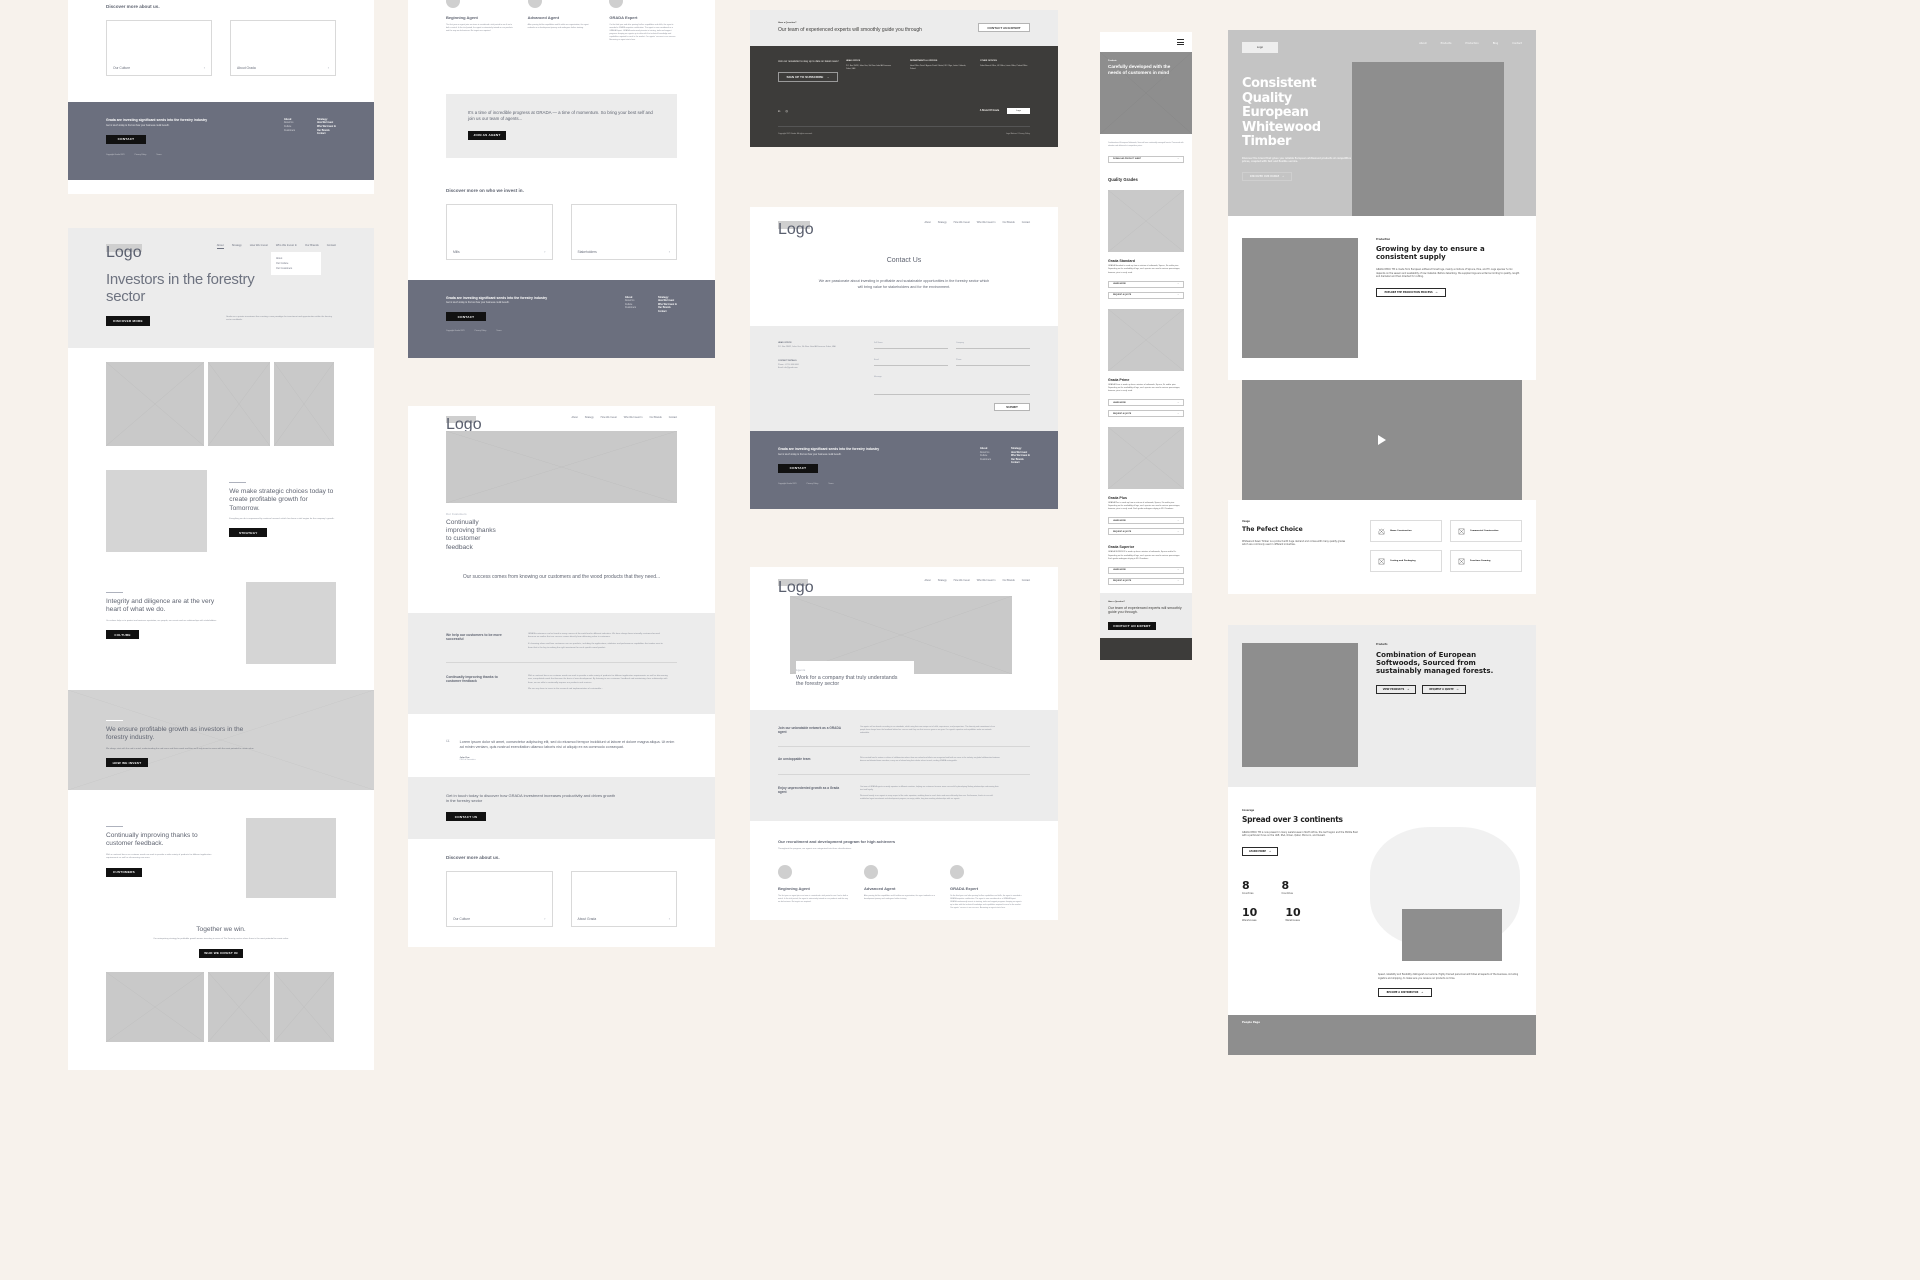 This screenshot has height=1280, width=1920. I want to click on grades-cta-button: CONTACT AN EXPERT, so click(1132, 625).